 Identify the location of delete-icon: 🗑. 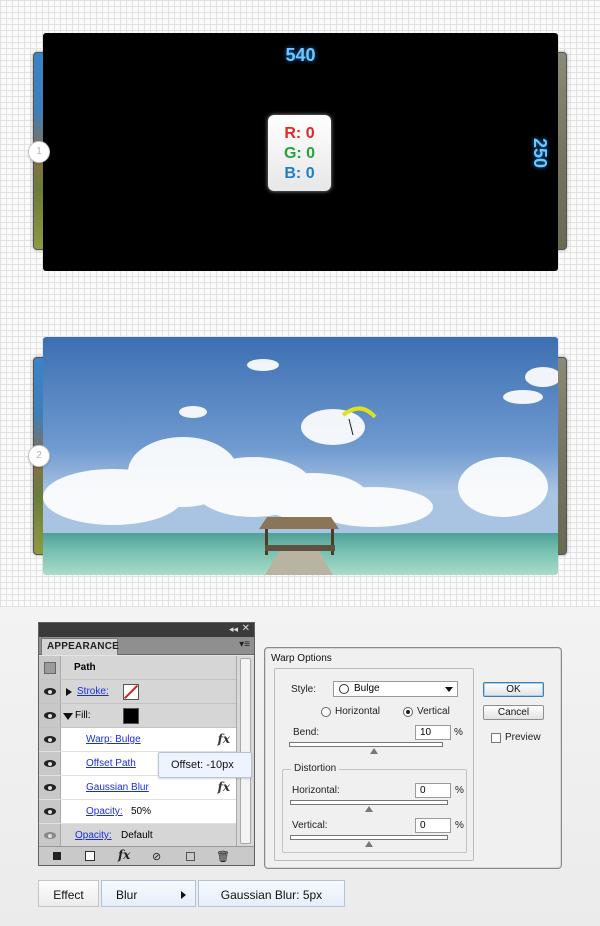
(223, 856).